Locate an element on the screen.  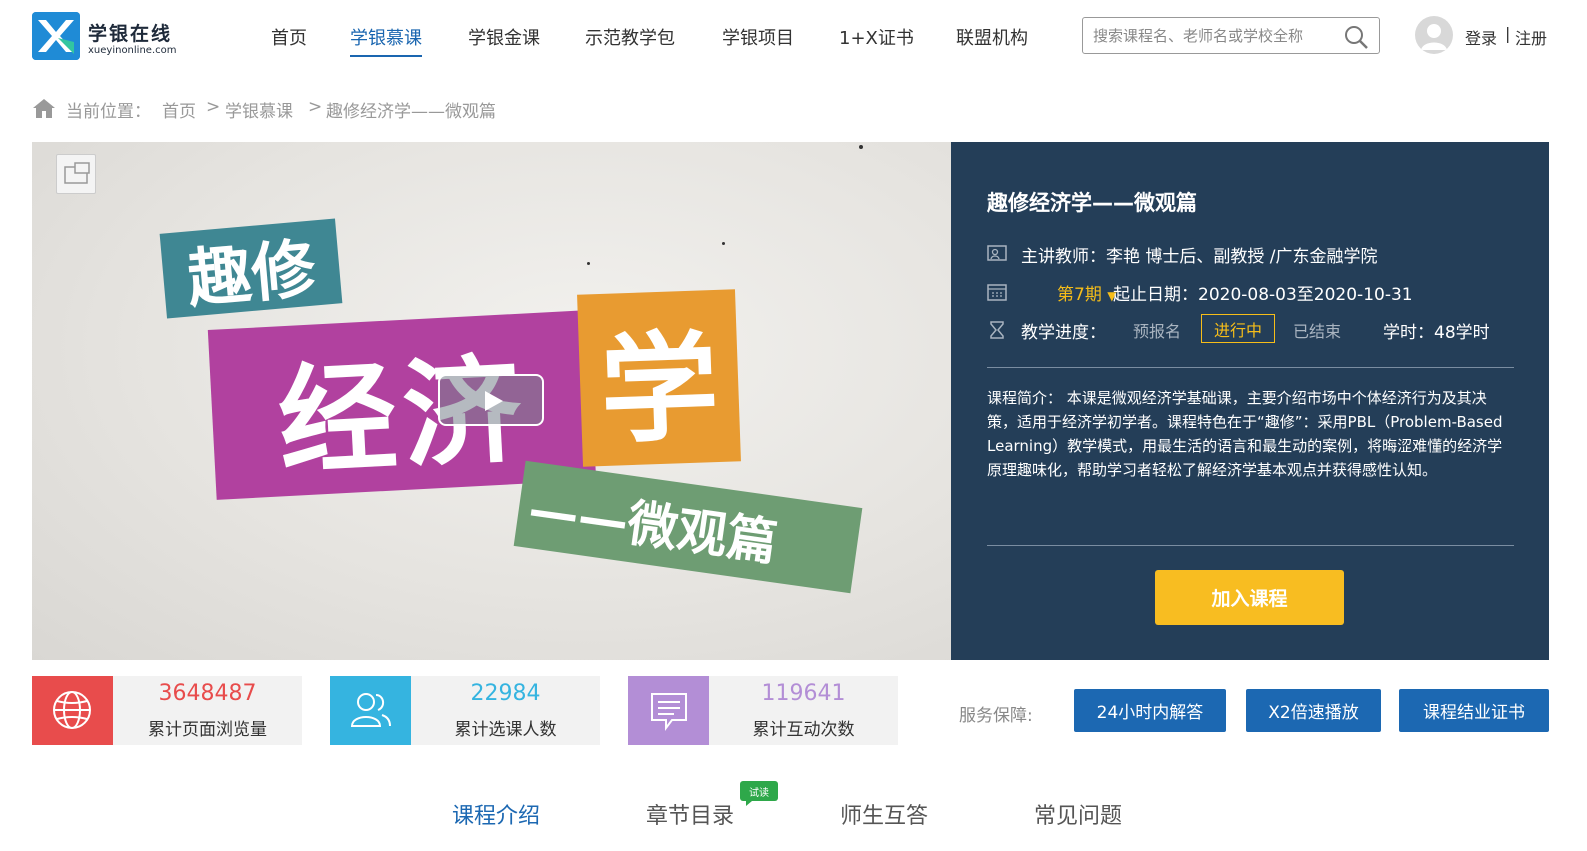
tab-course-intro: 课程介绍 is located at coordinates (496, 814).